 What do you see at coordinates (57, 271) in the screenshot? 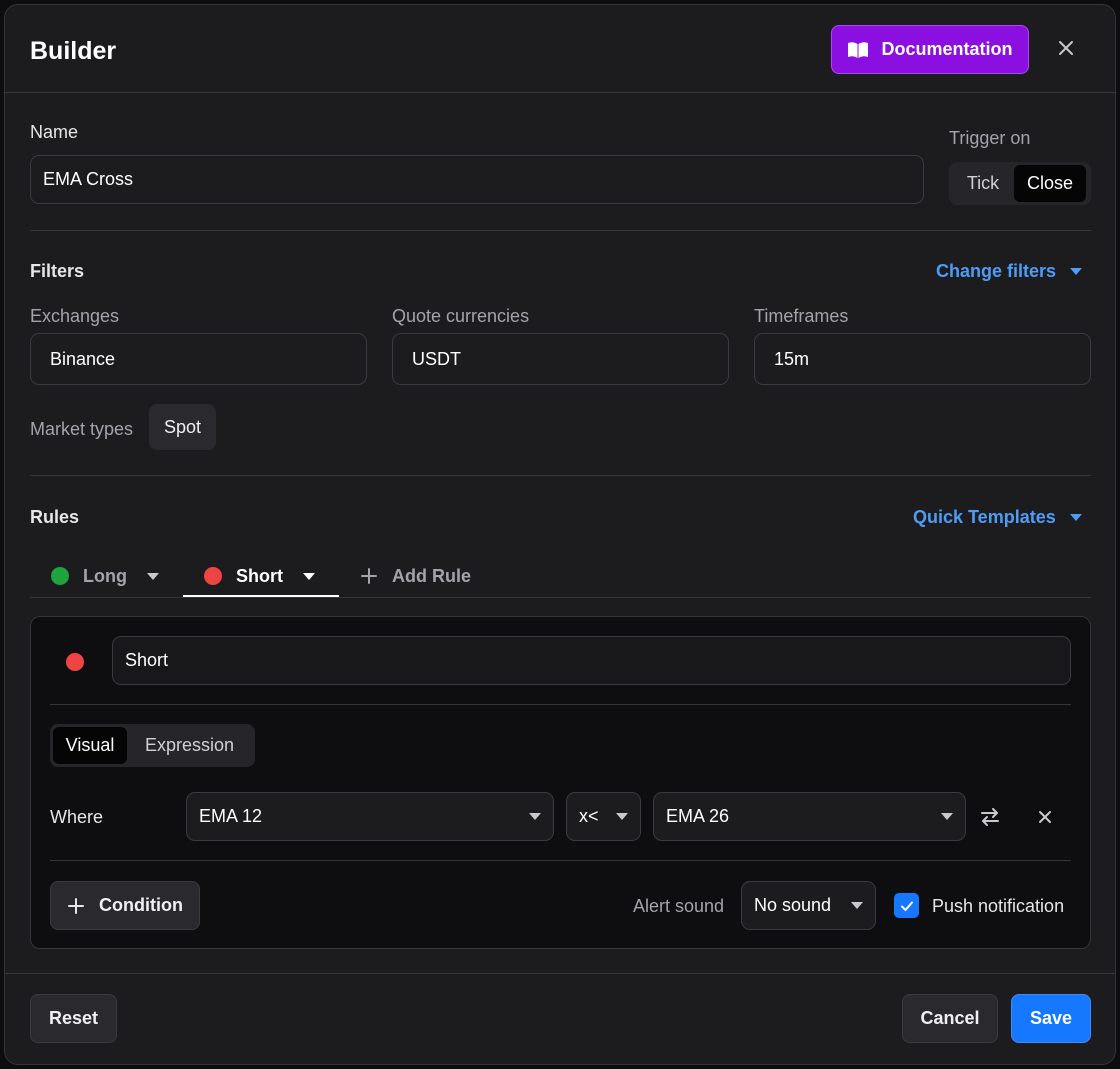
I see `filters-title: Filters` at bounding box center [57, 271].